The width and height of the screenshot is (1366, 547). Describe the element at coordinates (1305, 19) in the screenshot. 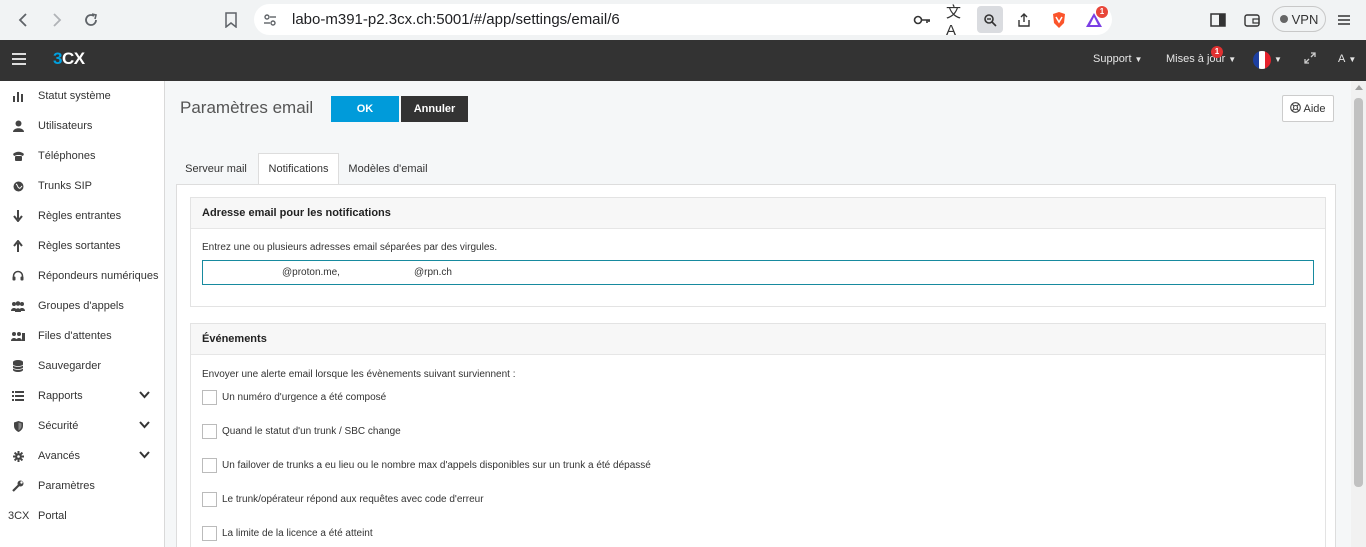

I see `vpn-label: VPN` at that location.